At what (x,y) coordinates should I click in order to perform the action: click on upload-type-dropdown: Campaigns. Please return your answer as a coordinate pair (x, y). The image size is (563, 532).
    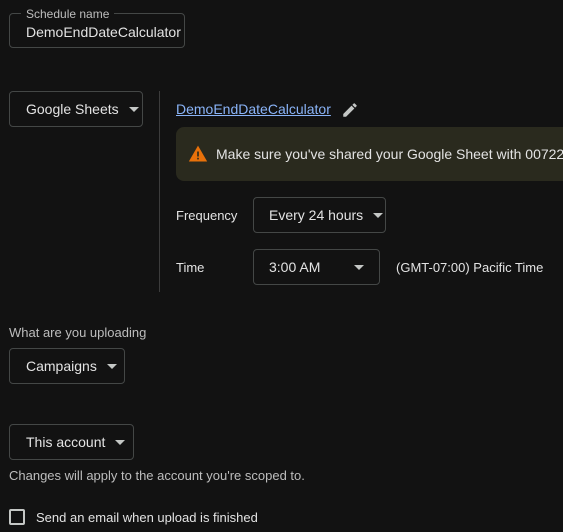
    Looking at the image, I should click on (67, 366).